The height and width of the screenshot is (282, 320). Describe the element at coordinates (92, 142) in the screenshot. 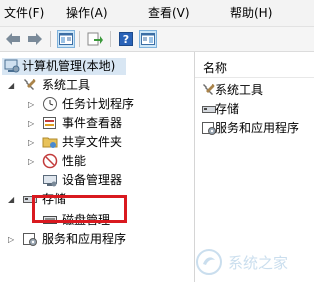

I see `tree-item-label: 共享文件夹` at that location.